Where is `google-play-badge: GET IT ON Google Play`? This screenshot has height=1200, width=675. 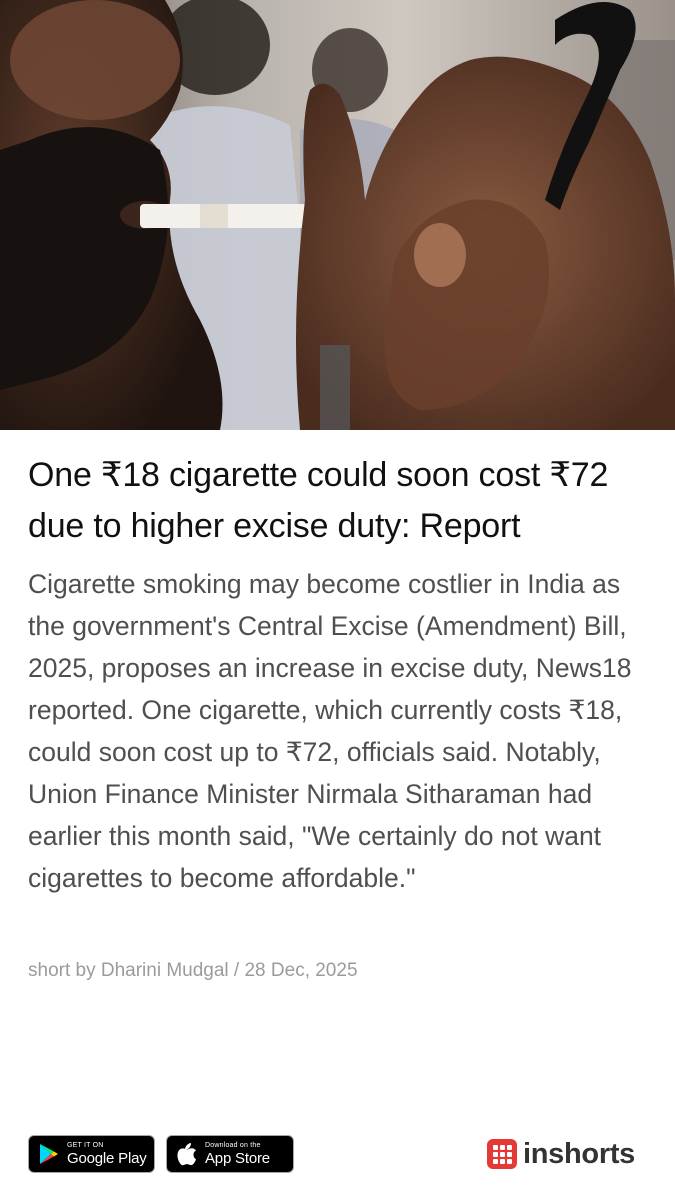
google-play-badge: GET IT ON Google Play is located at coordinates (91, 1154).